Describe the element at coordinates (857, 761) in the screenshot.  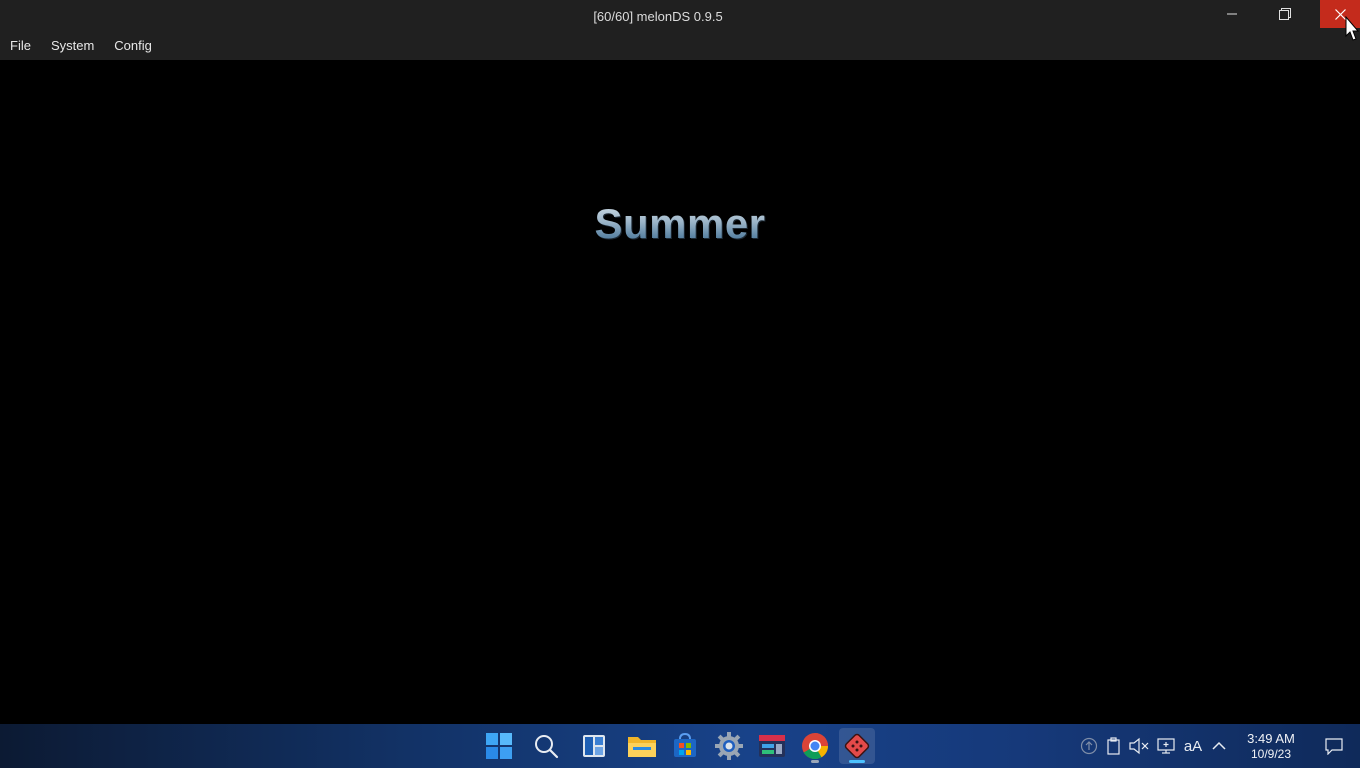
I see `melonds-active-indicator` at that location.